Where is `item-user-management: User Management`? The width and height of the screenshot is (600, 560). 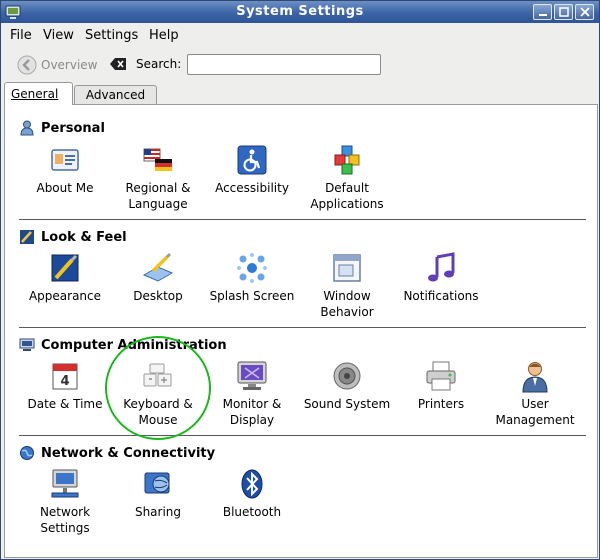
item-user-management: User Management is located at coordinates (535, 393).